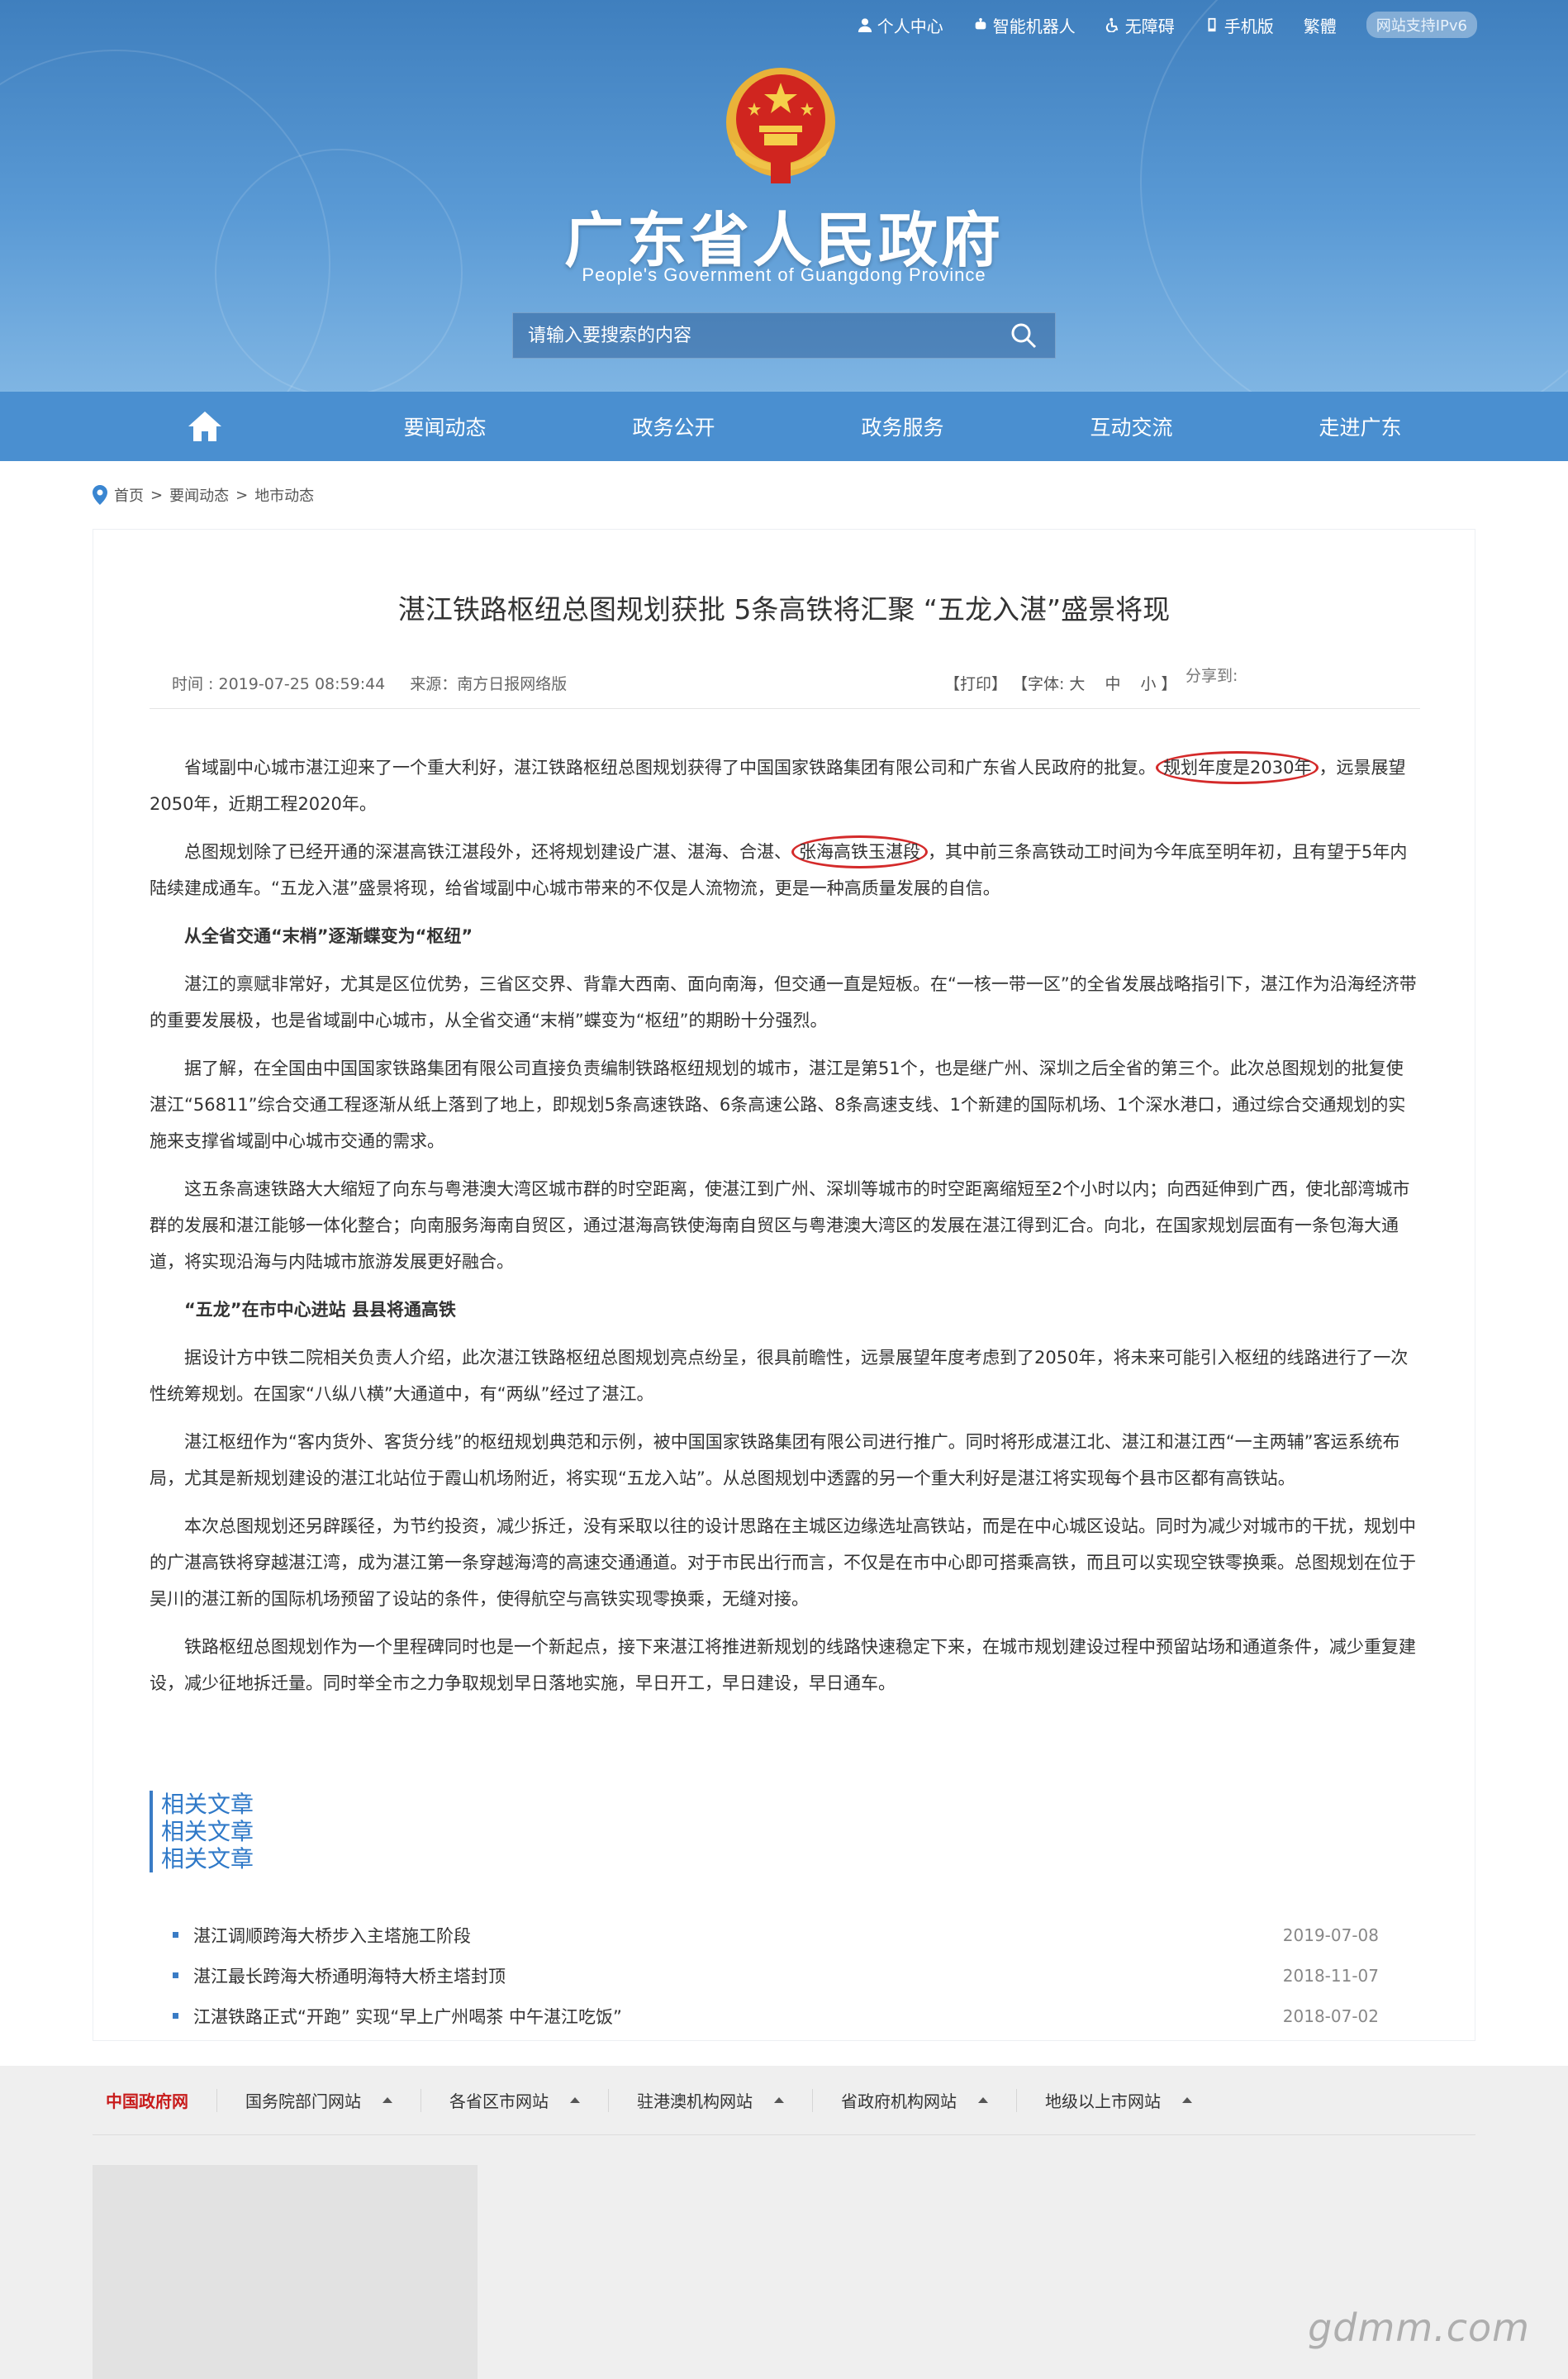 This screenshot has height=2379, width=1568. I want to click on footer-link-provinces: 各省区市网站, so click(515, 2100).